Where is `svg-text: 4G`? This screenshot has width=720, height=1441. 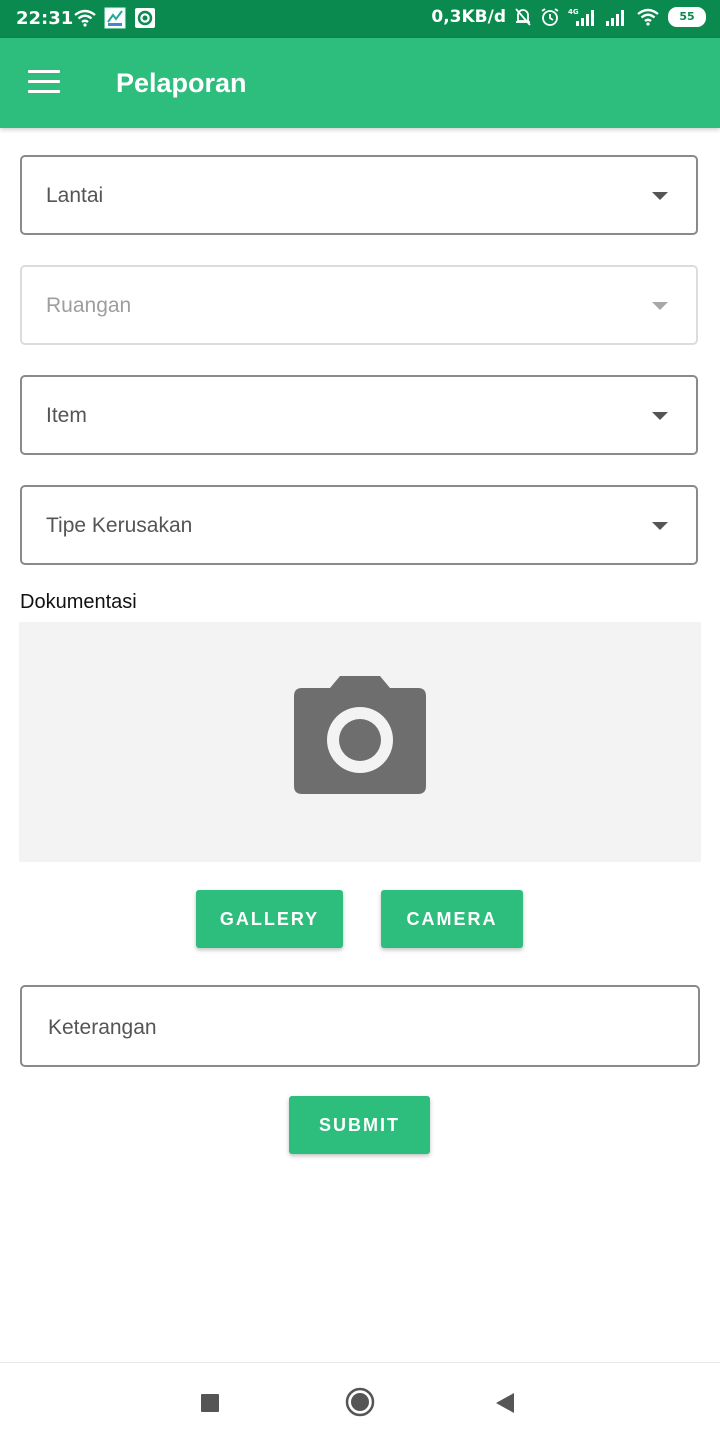
svg-text: 4G is located at coordinates (573, 12).